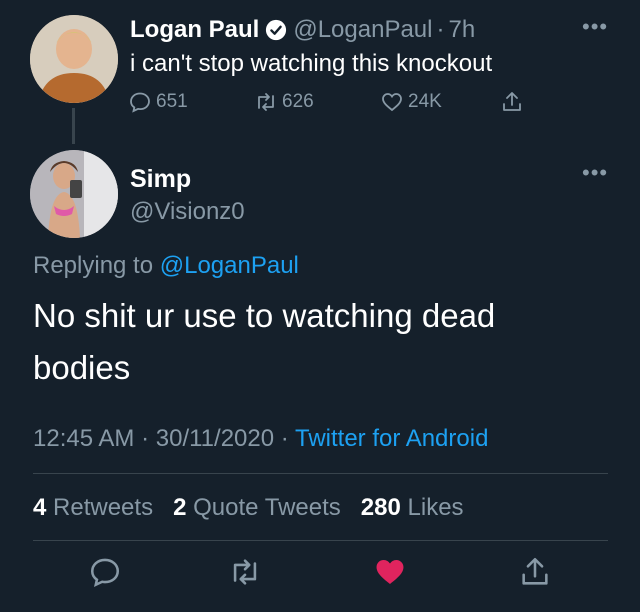 This screenshot has height=612, width=640. Describe the element at coordinates (187, 212) in the screenshot. I see `reply-author-handle: @Visionz0` at that location.